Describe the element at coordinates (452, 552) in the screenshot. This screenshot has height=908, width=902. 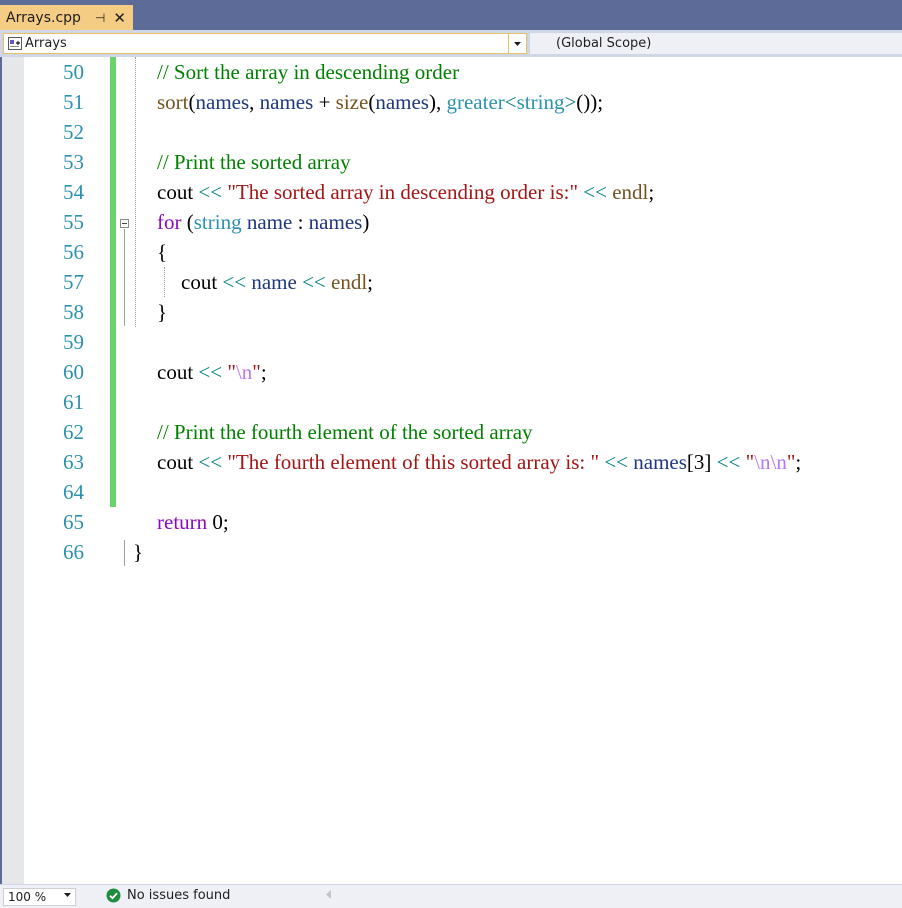
I see `code-line: 66}` at that location.